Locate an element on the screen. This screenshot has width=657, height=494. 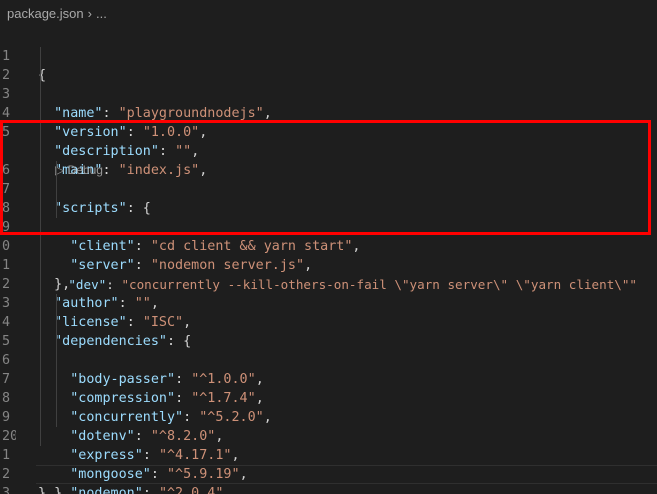
code-line: 2 "license": "ISC", is located at coordinates (328, 293).